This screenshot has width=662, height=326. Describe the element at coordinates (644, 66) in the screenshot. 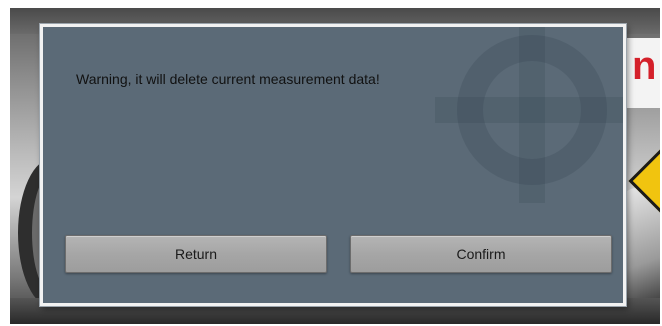

I see `background-logo-fragment: n` at that location.